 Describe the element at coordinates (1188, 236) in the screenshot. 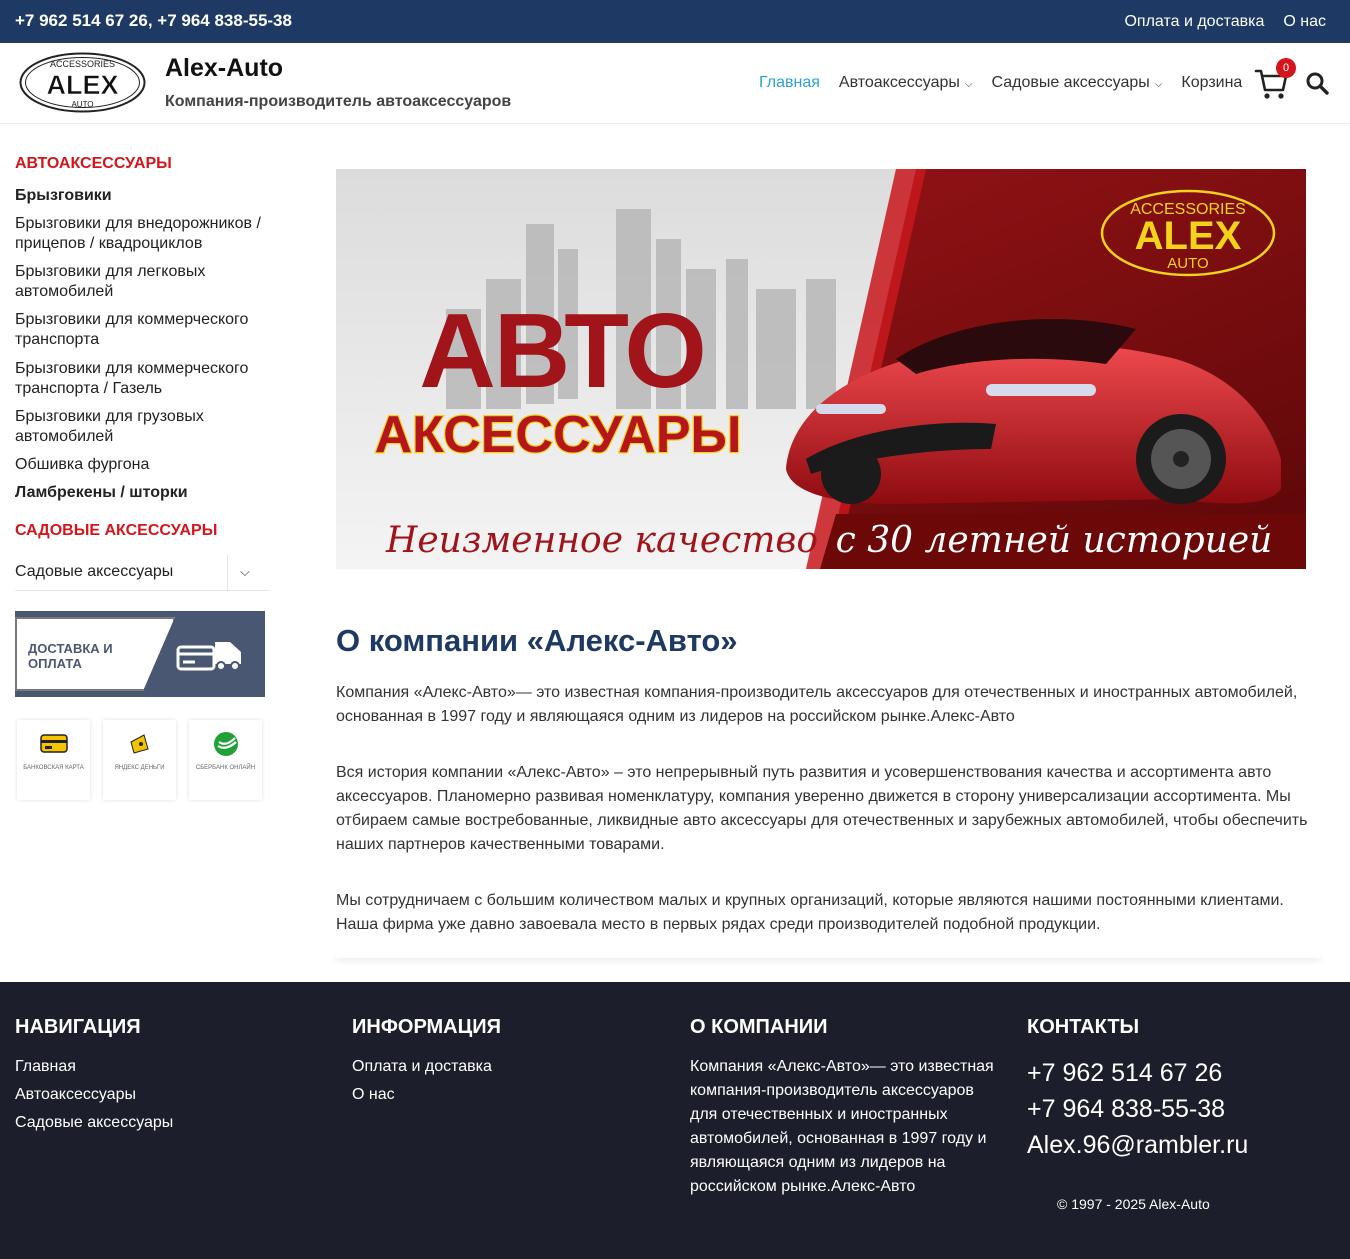

I see `banner-logo-main: ALEX` at that location.